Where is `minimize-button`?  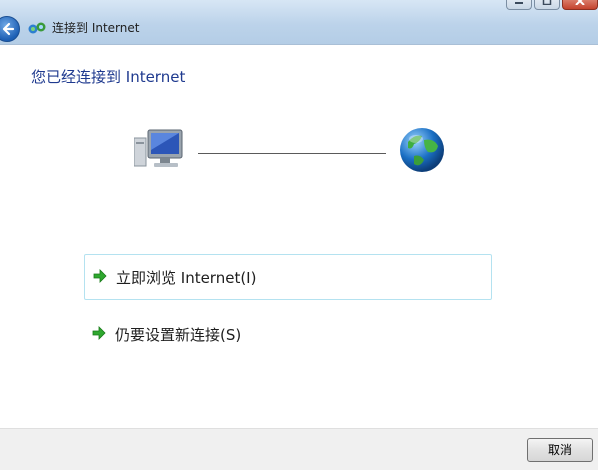
minimize-button is located at coordinates (519, 5).